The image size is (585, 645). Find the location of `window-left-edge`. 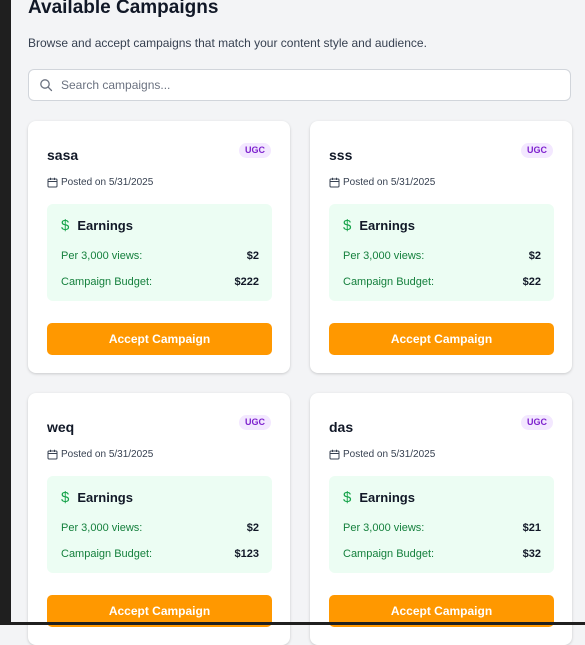

window-left-edge is located at coordinates (5, 312).